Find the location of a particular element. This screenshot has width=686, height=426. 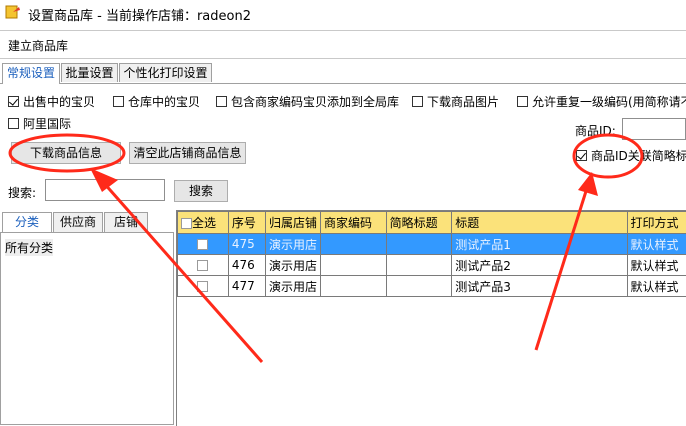

table-row: 477 演示用店 测试产品3 默认样式 is located at coordinates (432, 286).